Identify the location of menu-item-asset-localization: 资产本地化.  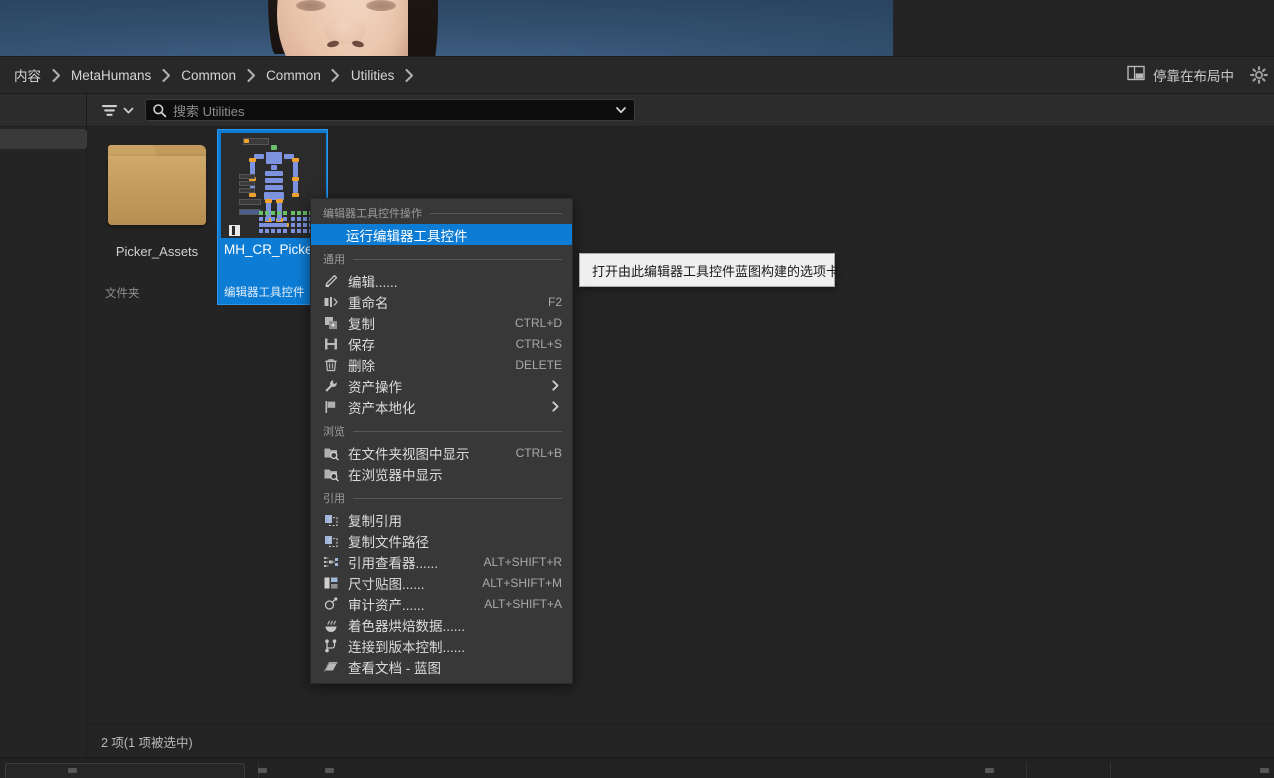
(441, 406).